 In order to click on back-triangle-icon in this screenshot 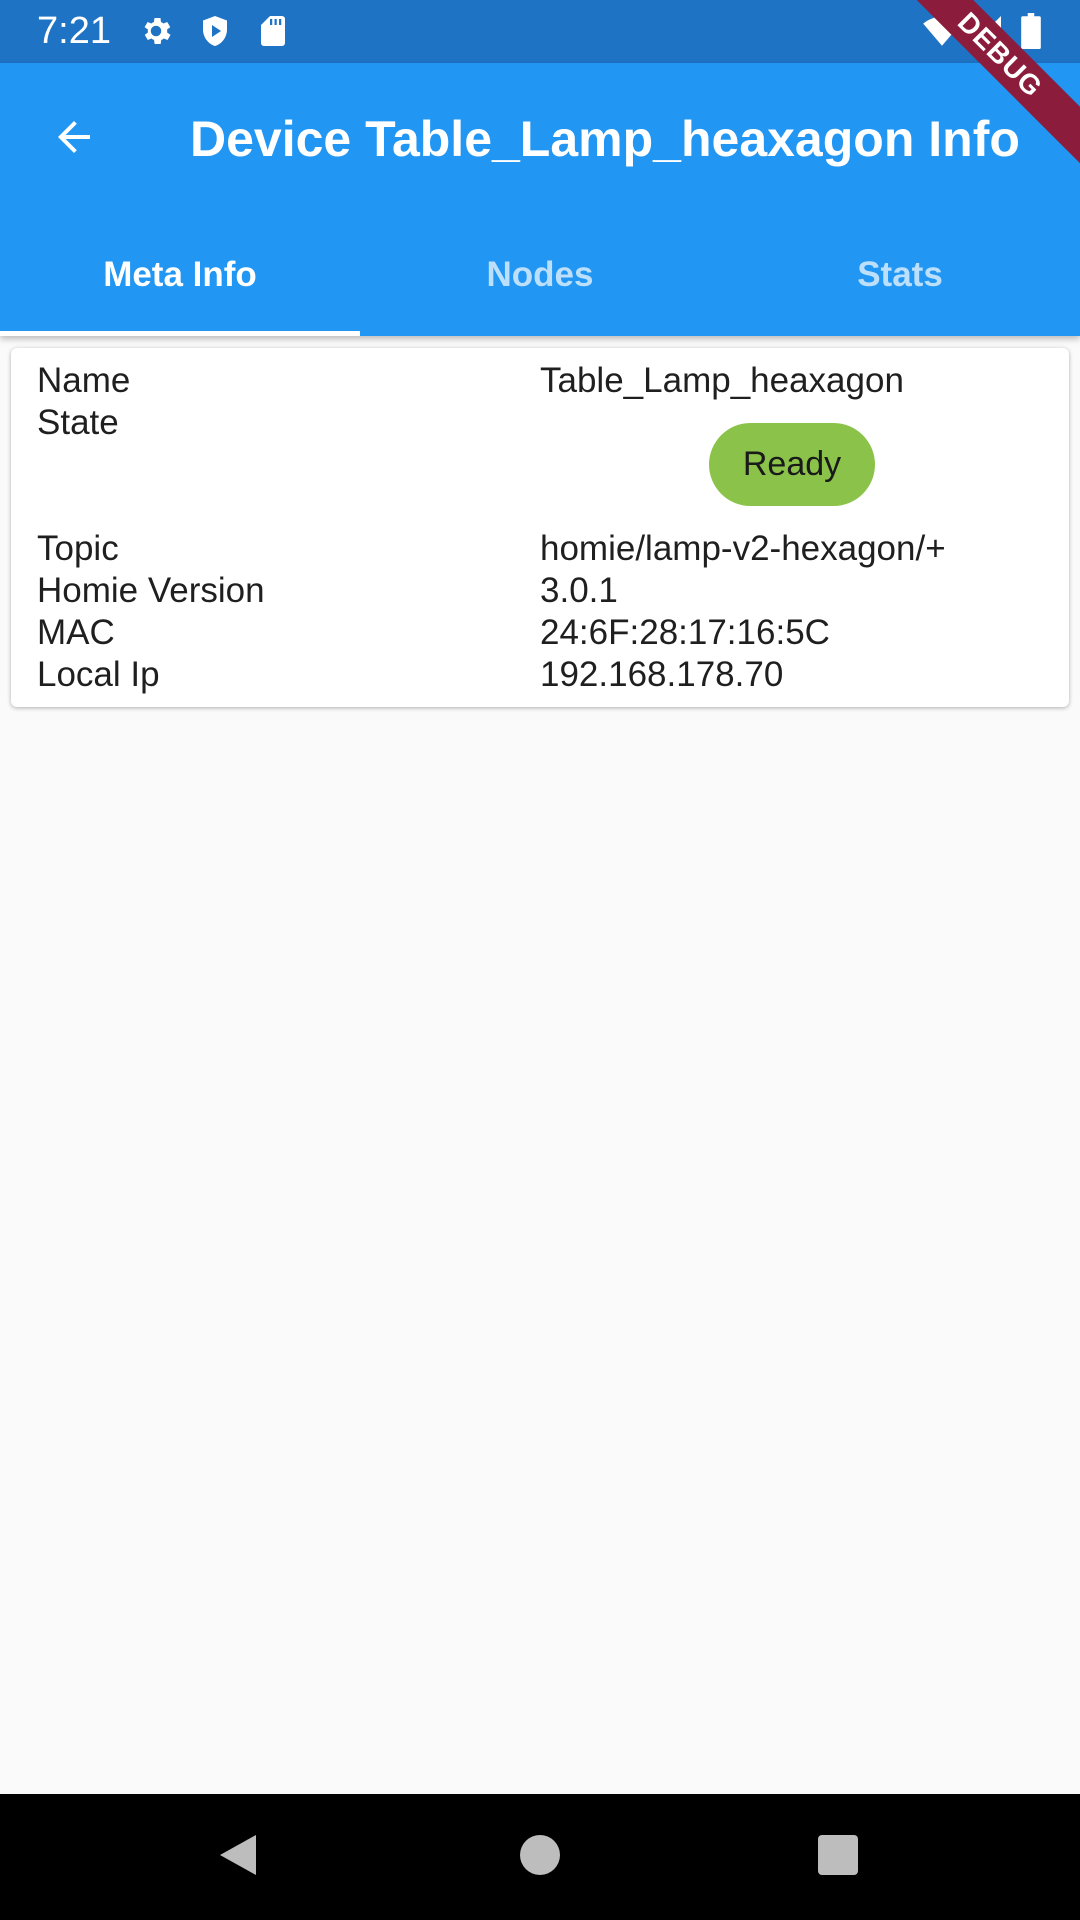, I will do `click(238, 1857)`.